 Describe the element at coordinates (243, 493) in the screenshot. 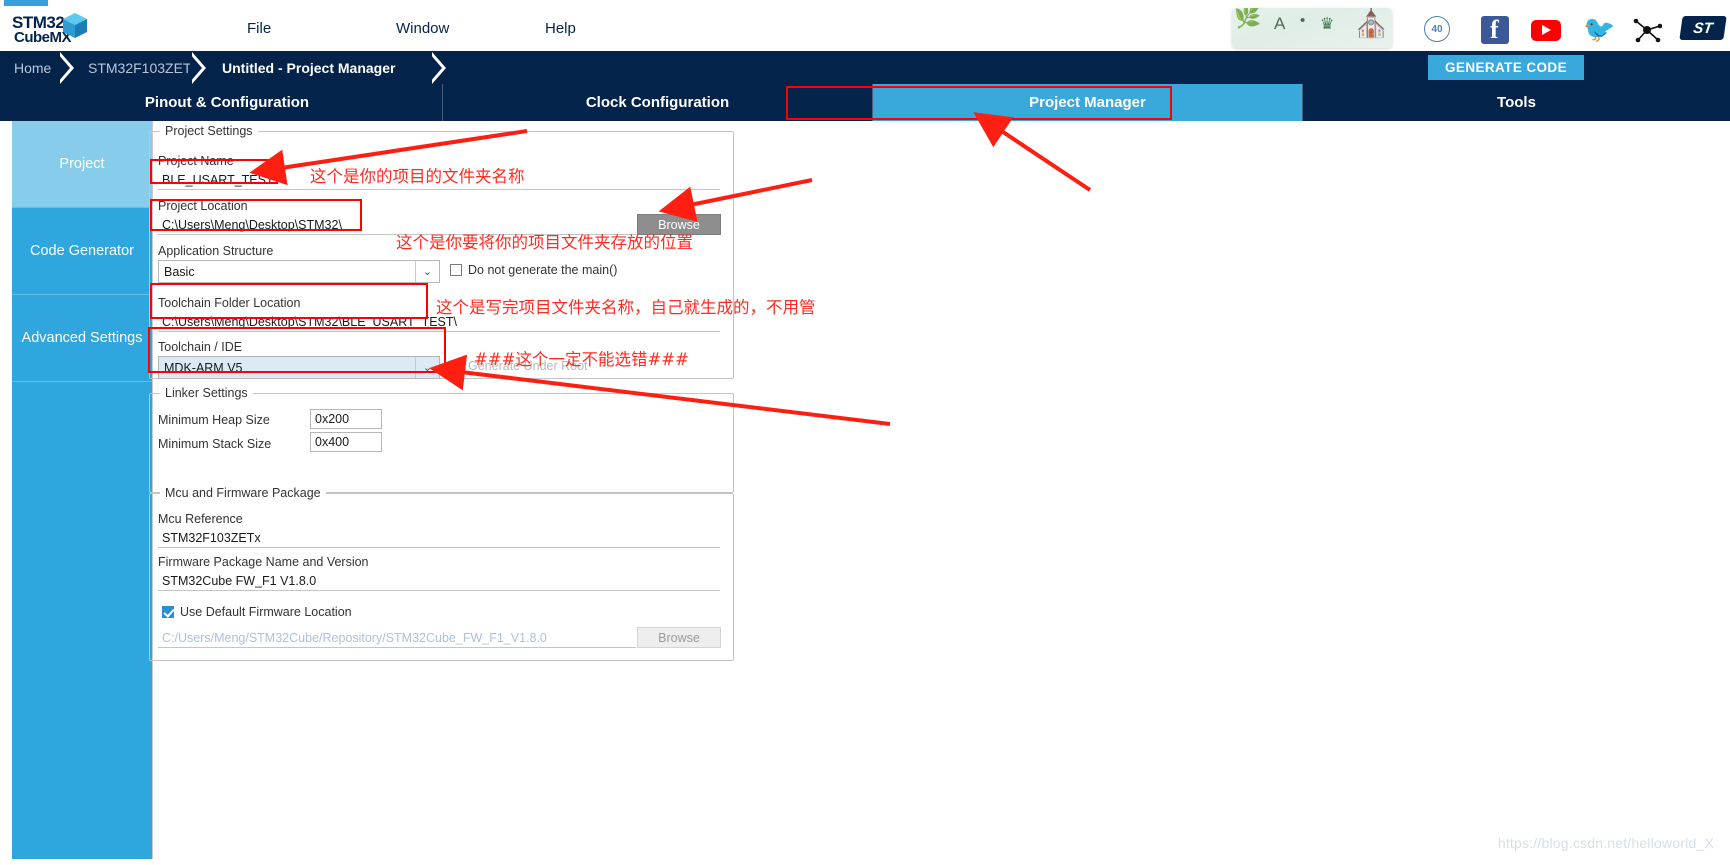

I see `mcu-firmware-legend: Mcu and Firmware Package` at that location.